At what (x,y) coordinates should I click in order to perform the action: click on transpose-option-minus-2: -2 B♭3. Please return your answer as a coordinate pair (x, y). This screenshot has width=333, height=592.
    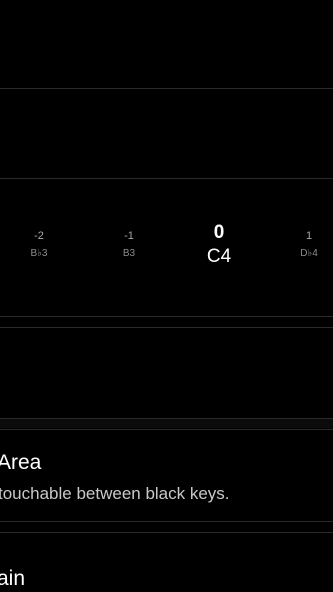
    Looking at the image, I should click on (39, 241).